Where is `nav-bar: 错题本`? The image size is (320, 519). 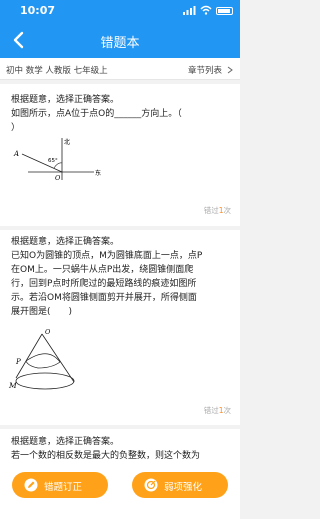 nav-bar: 错题本 is located at coordinates (120, 40).